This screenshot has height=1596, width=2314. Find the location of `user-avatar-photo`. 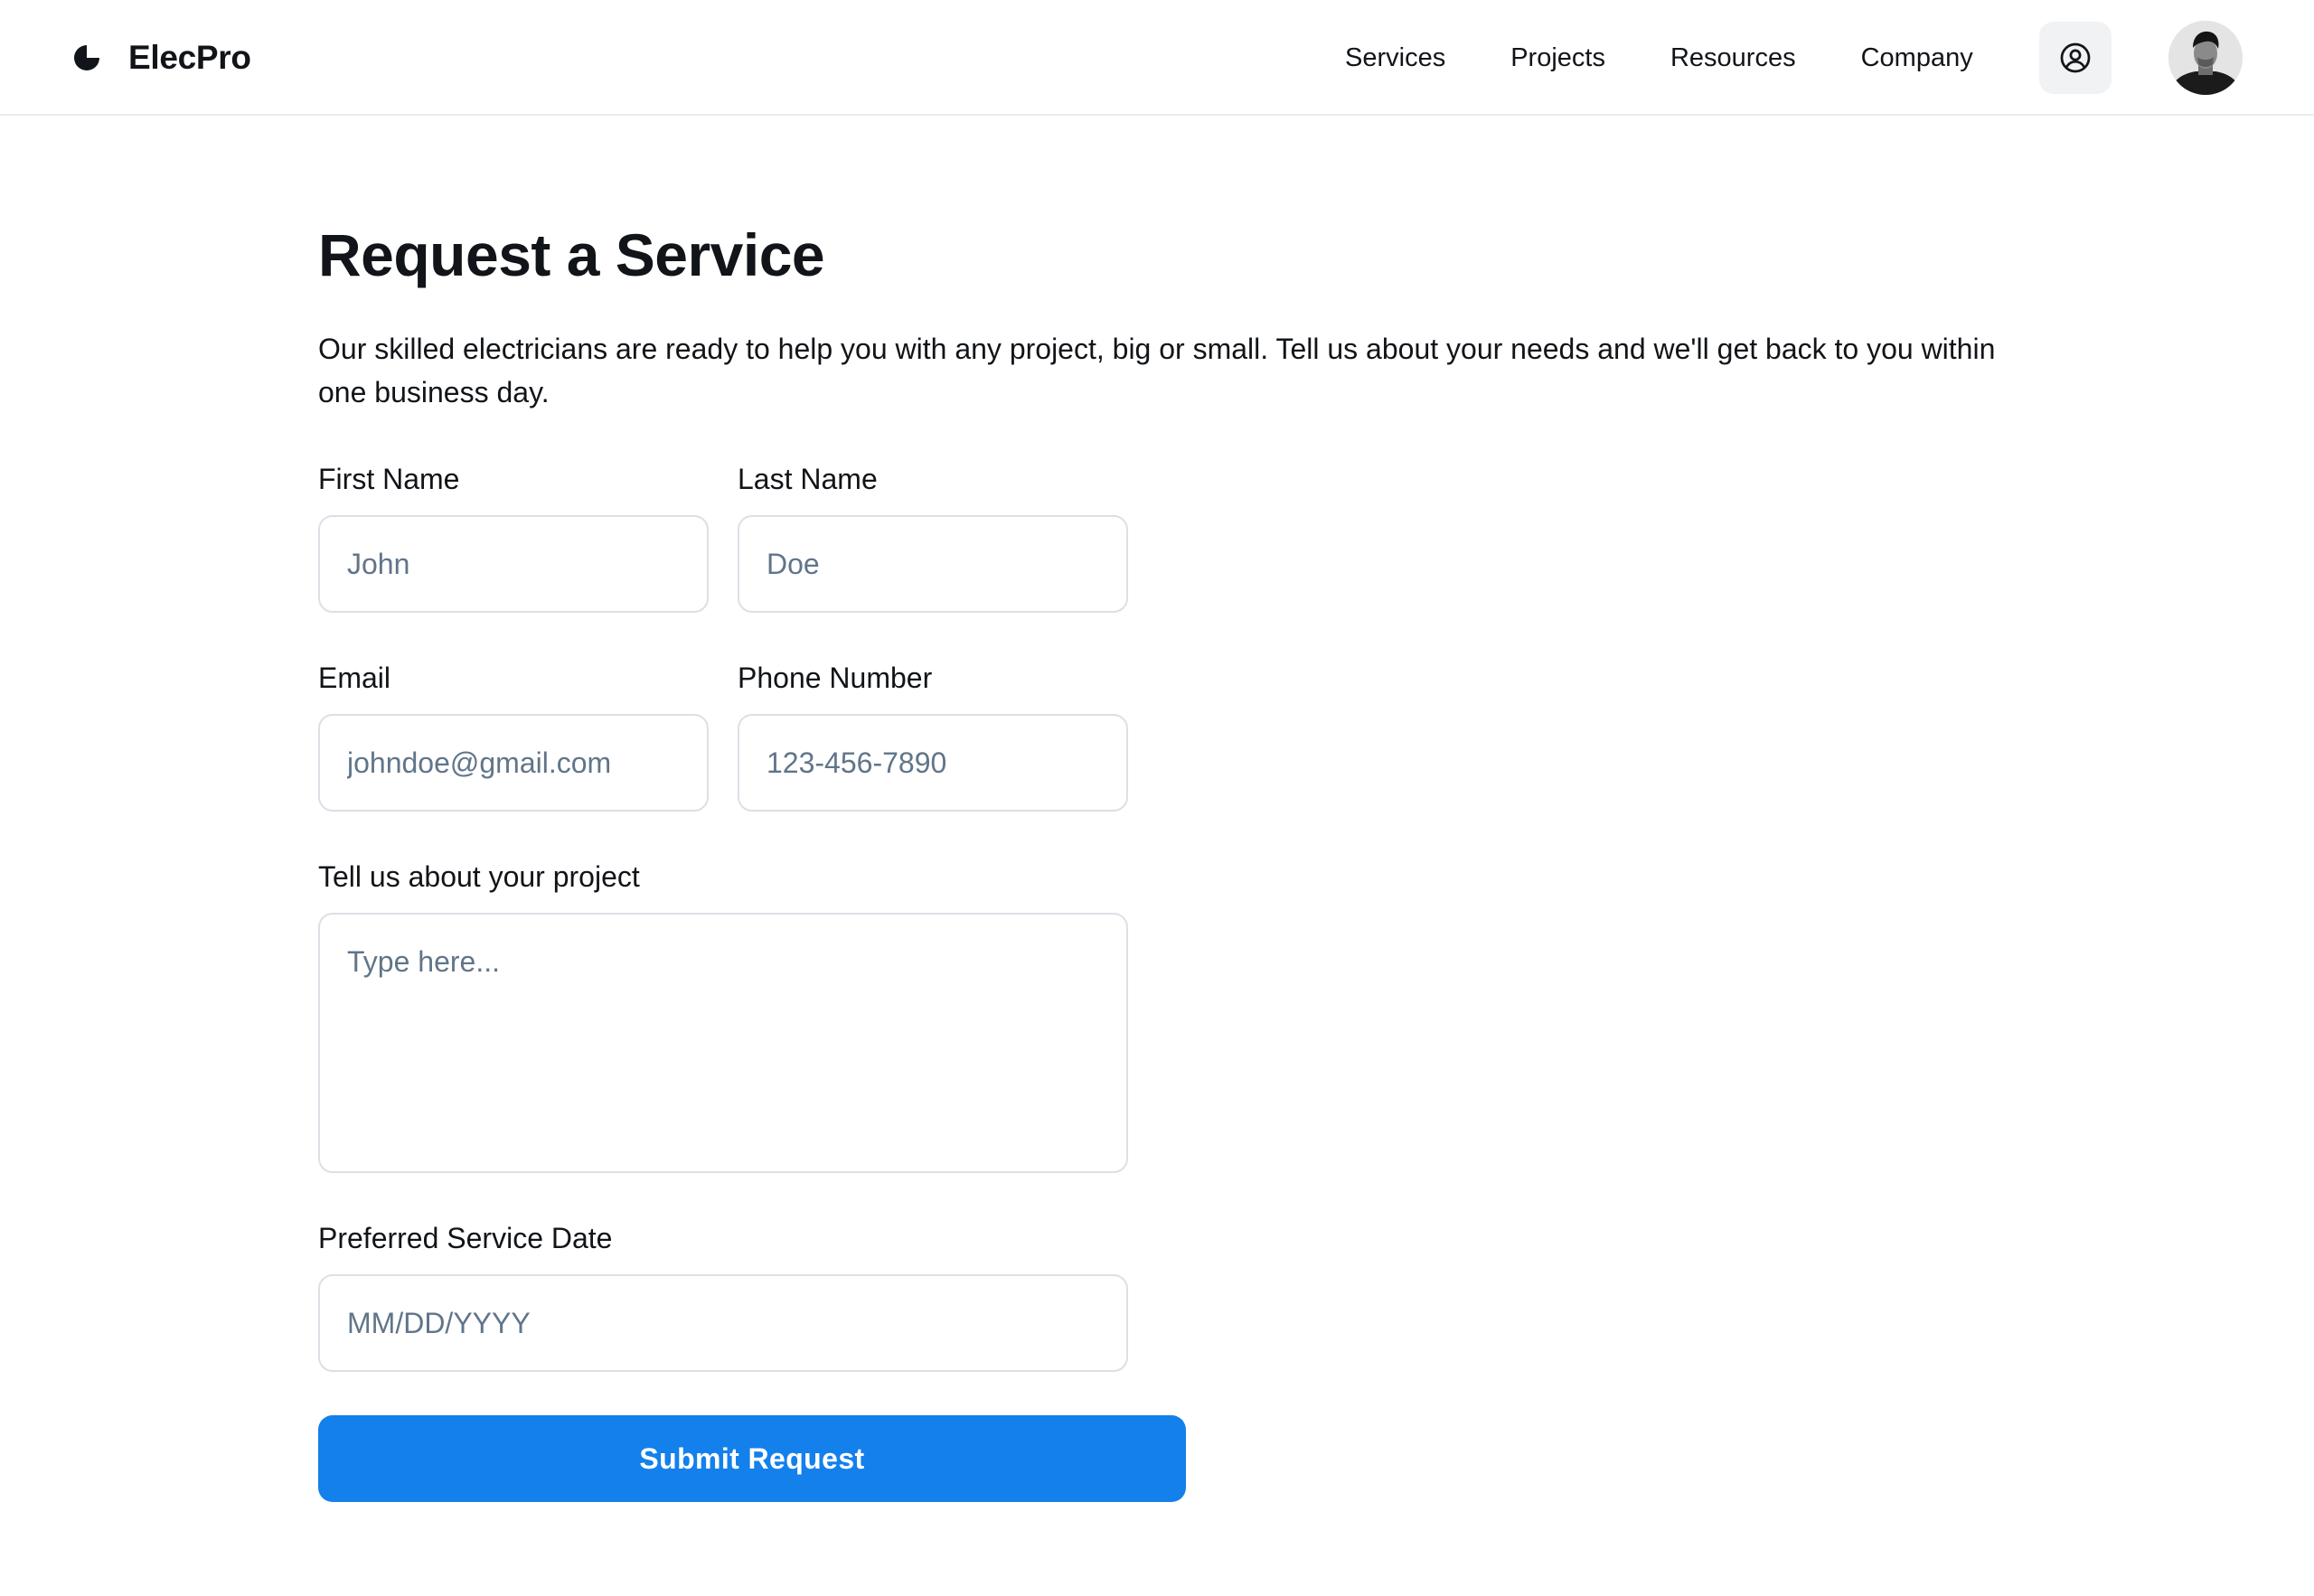

user-avatar-photo is located at coordinates (2206, 58).